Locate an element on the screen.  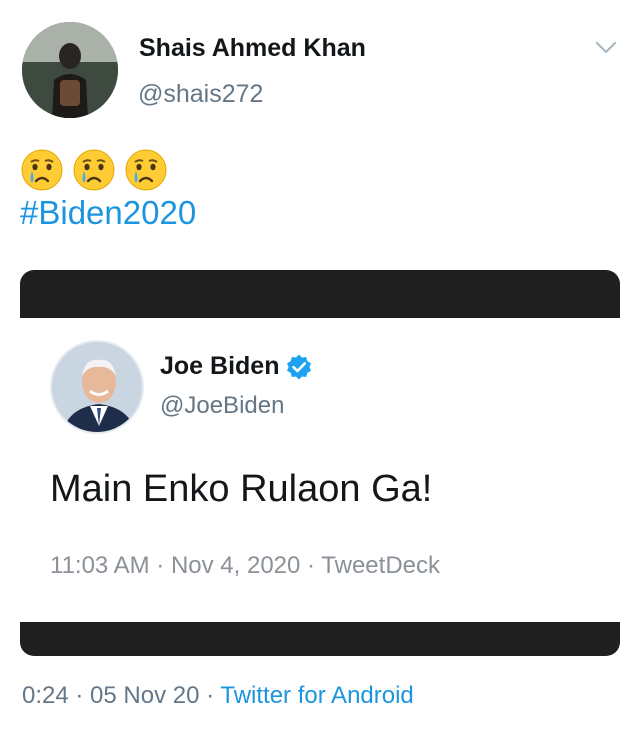
tweet-meta: 0:24 · 05 Nov 20 · Twitter for Android is located at coordinates (218, 696).